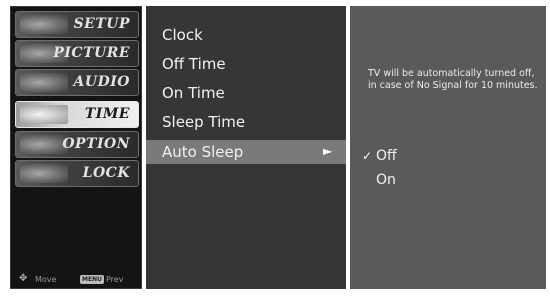  I want to click on menu-item-label: Auto Sleep, so click(203, 152).